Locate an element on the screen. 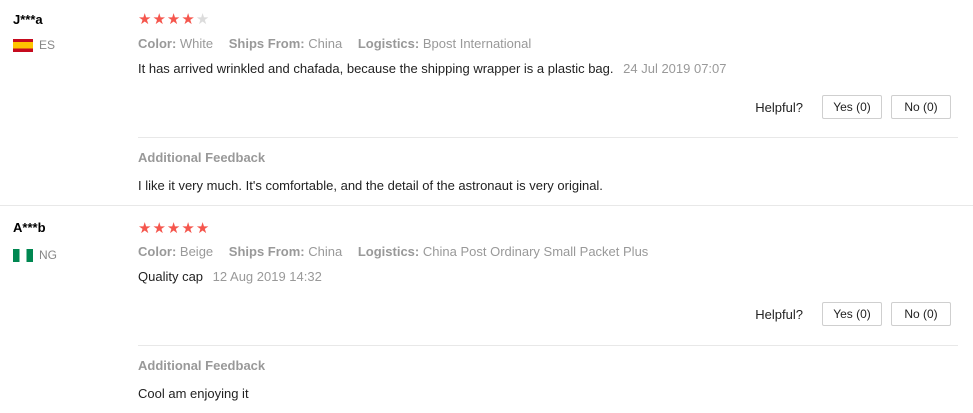 The height and width of the screenshot is (413, 973). country-code: NG is located at coordinates (48, 255).